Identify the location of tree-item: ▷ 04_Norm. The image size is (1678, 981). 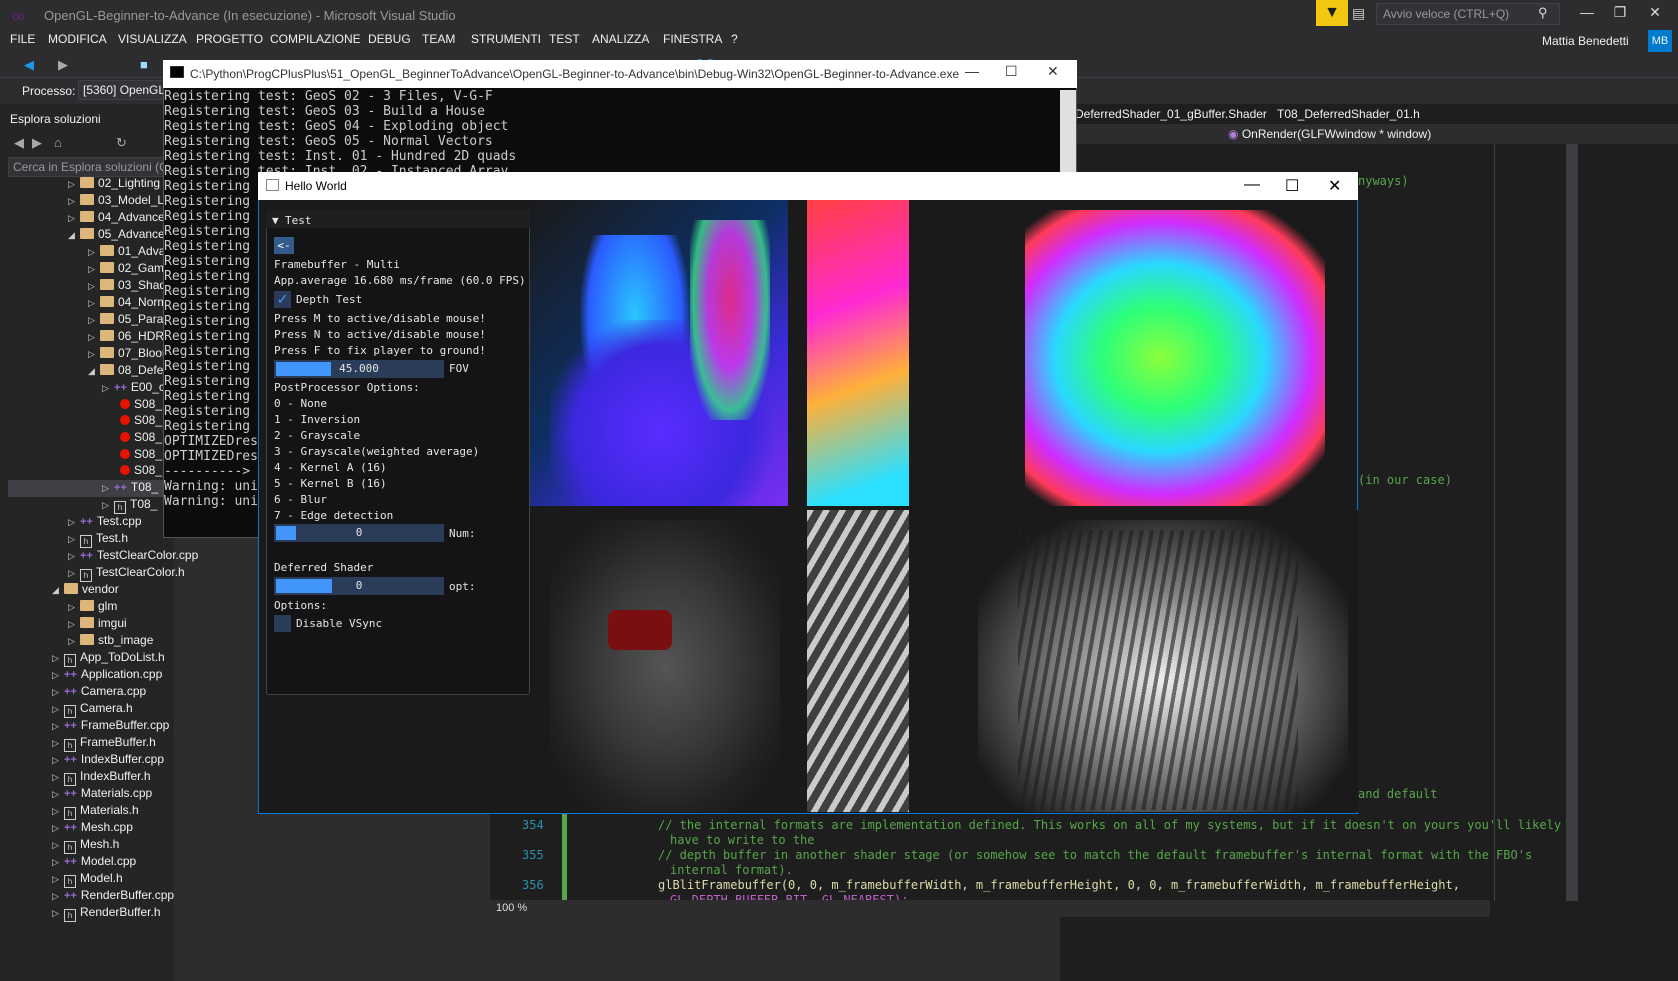
(127, 303).